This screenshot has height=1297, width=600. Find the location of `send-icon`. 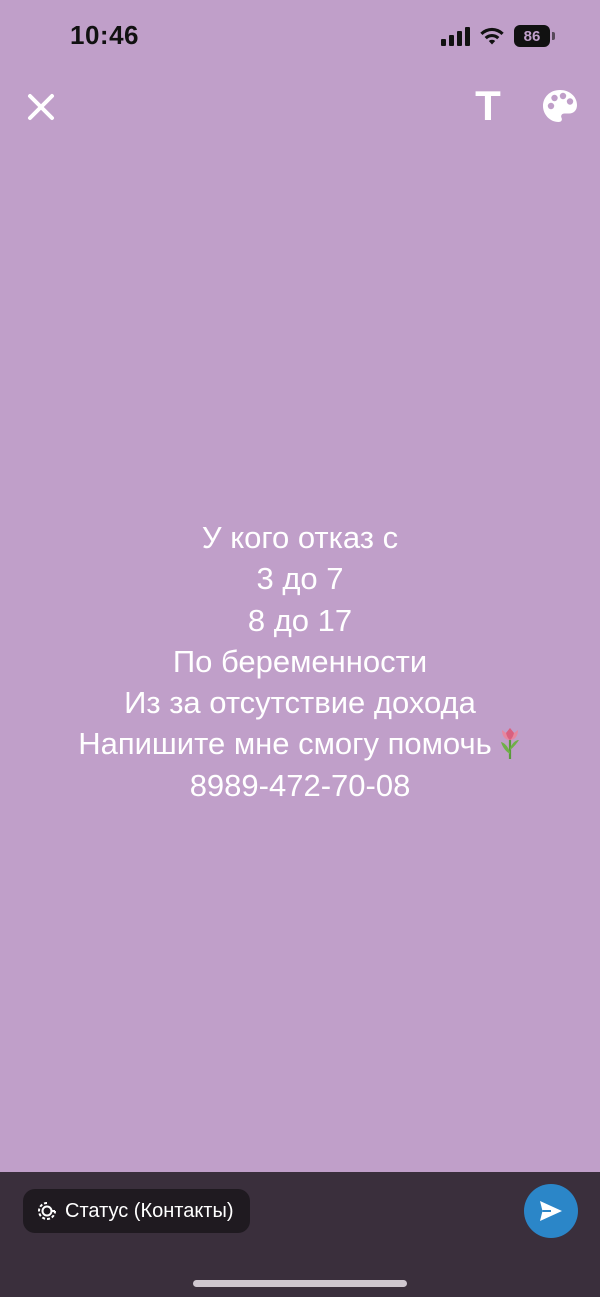

send-icon is located at coordinates (551, 1211).